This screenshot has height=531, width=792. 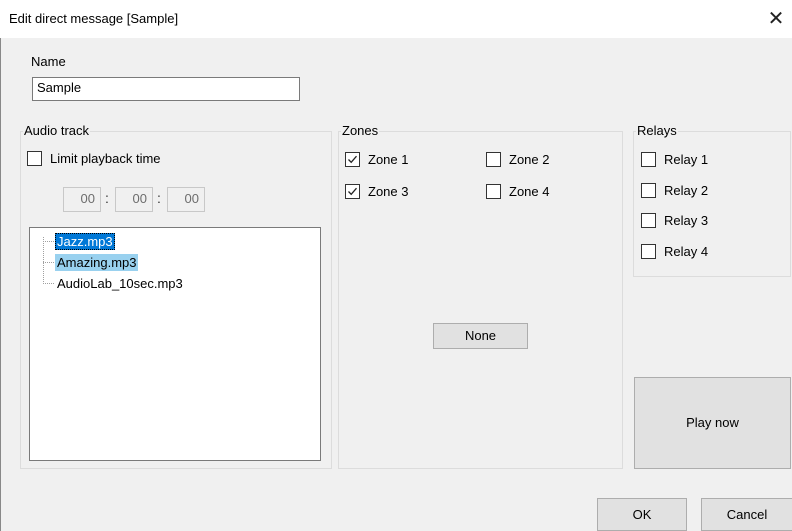 I want to click on relay-4-label: Relay 4, so click(x=686, y=251).